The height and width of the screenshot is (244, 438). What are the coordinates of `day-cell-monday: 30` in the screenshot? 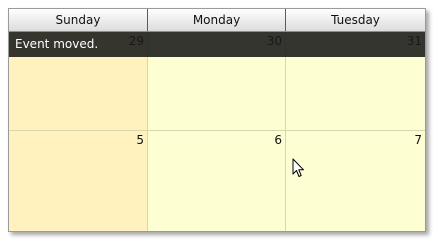 It's located at (217, 81).